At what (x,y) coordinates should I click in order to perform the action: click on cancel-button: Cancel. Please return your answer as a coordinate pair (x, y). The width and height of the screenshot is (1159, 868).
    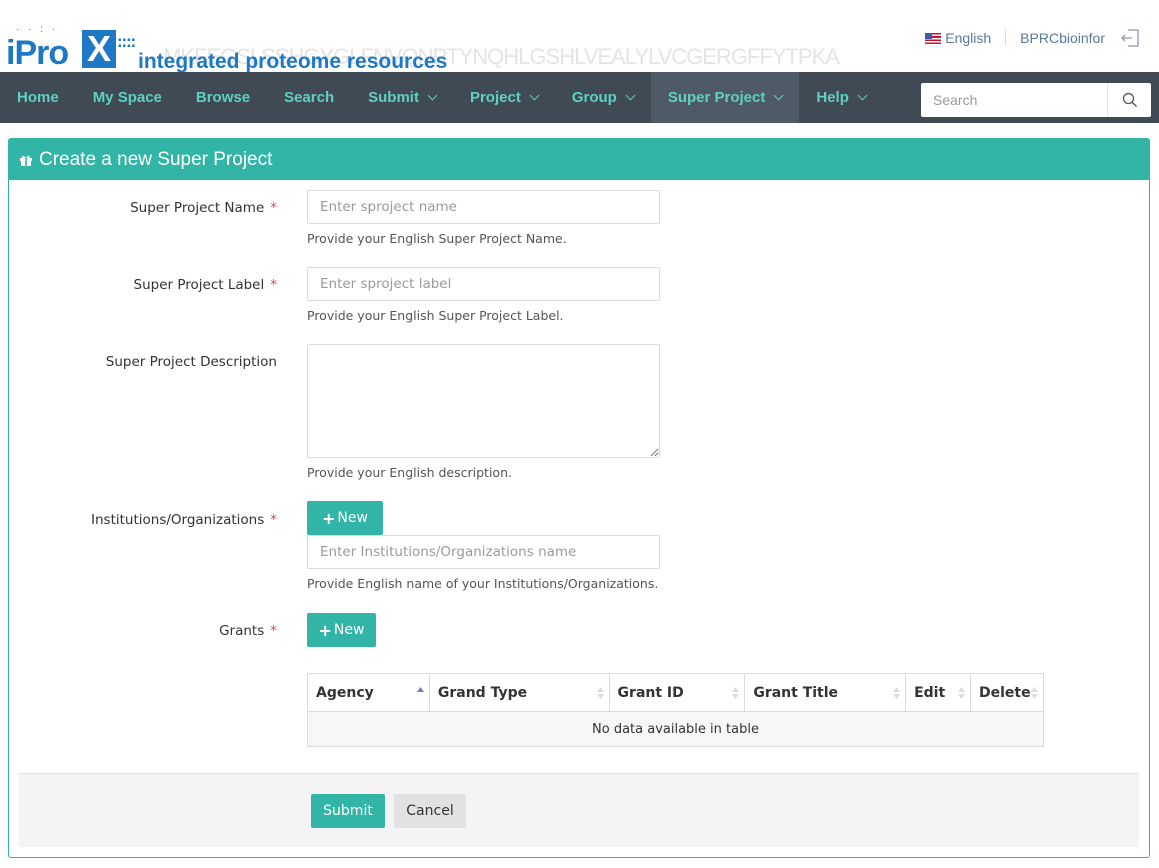
    Looking at the image, I should click on (430, 811).